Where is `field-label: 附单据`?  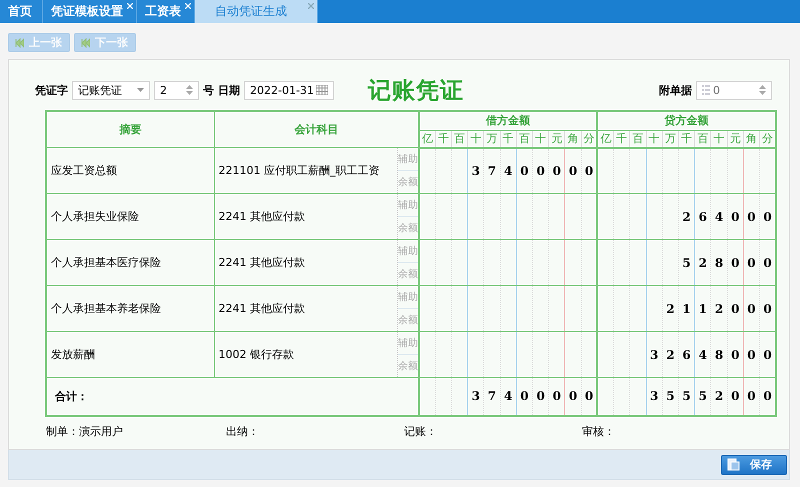
field-label: 附单据 is located at coordinates (675, 90).